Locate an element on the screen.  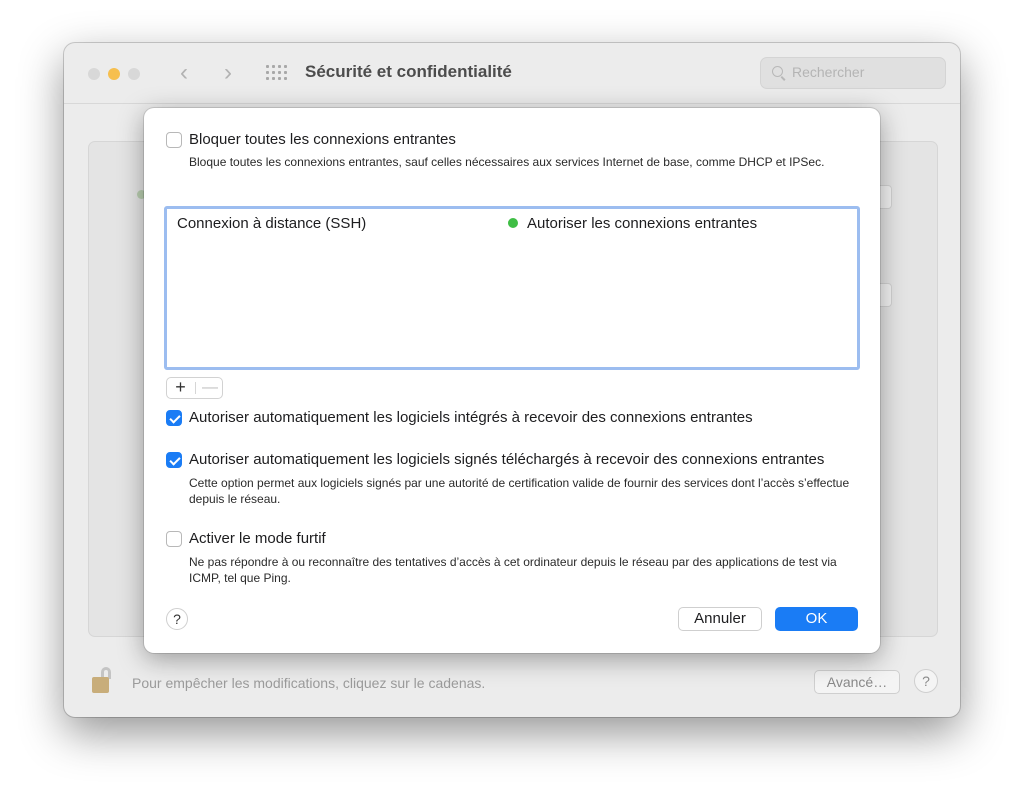
minimize-window-button is located at coordinates (114, 74).